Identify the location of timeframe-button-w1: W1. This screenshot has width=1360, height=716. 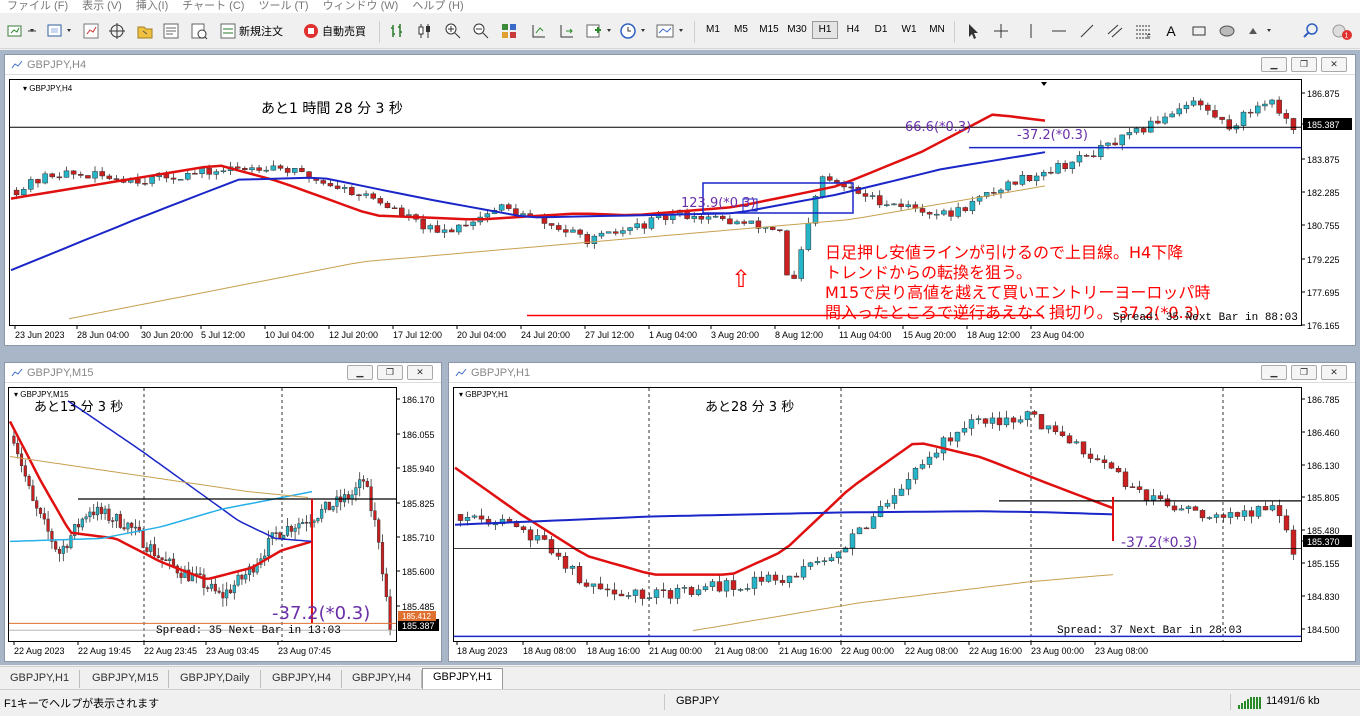
(909, 29).